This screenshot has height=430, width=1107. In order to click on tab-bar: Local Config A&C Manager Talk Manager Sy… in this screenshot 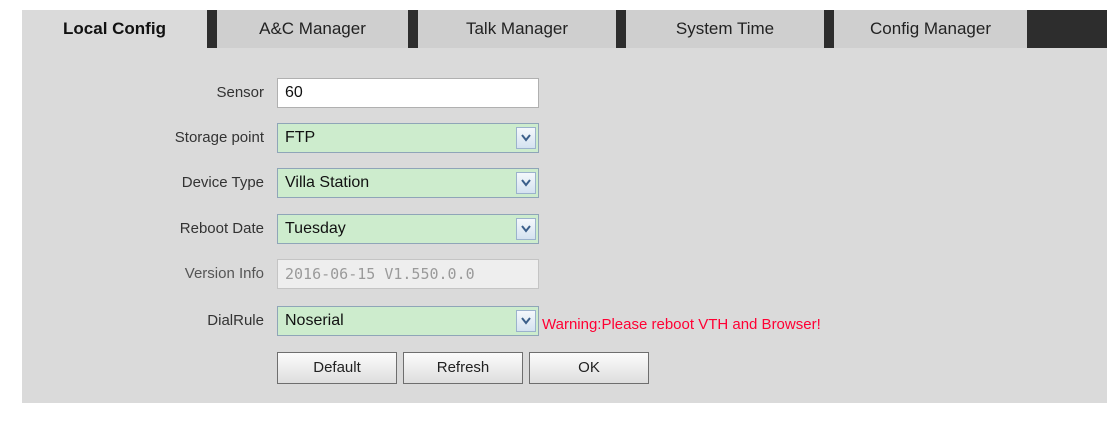, I will do `click(564, 29)`.